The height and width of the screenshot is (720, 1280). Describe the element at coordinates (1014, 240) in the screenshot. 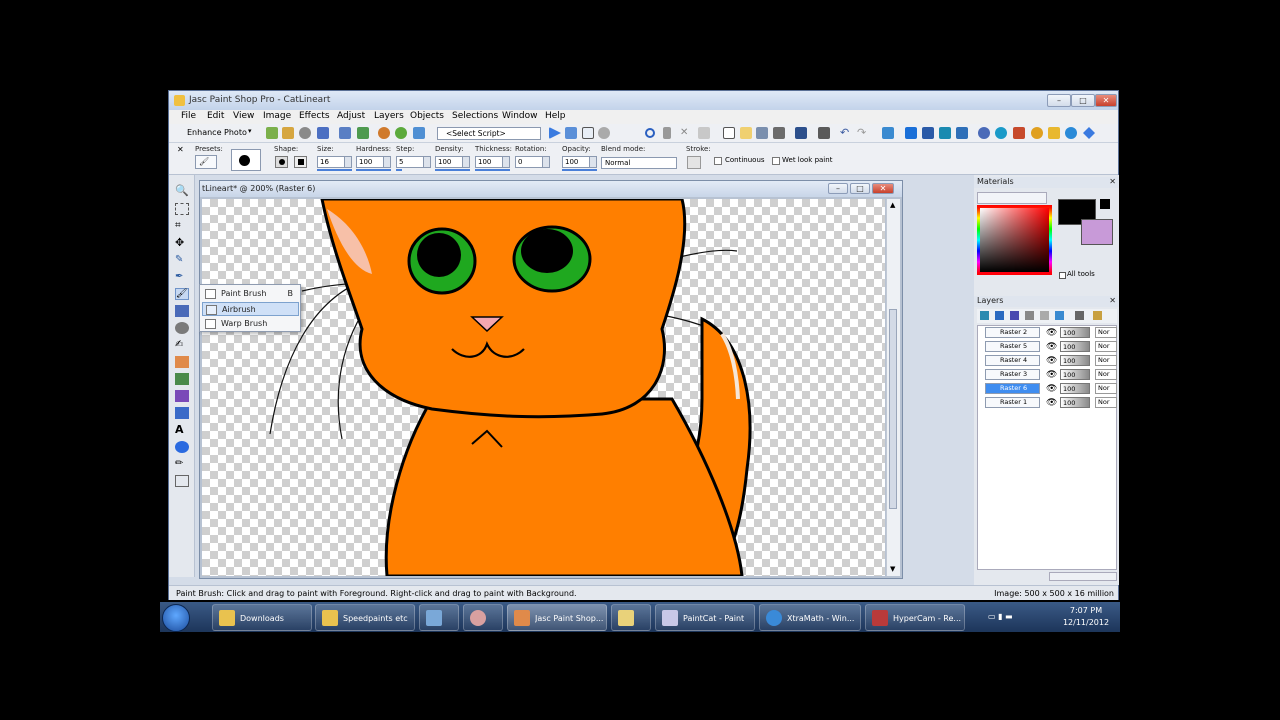

I see `color-picker` at that location.